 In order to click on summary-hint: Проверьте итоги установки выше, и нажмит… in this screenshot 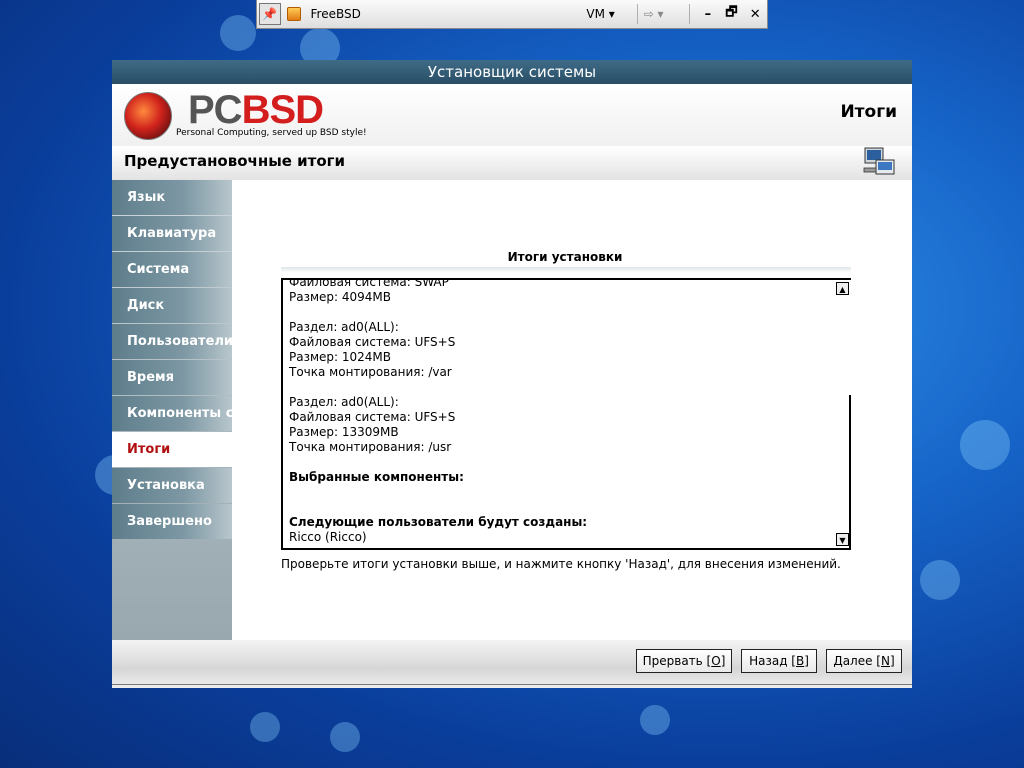, I will do `click(561, 564)`.